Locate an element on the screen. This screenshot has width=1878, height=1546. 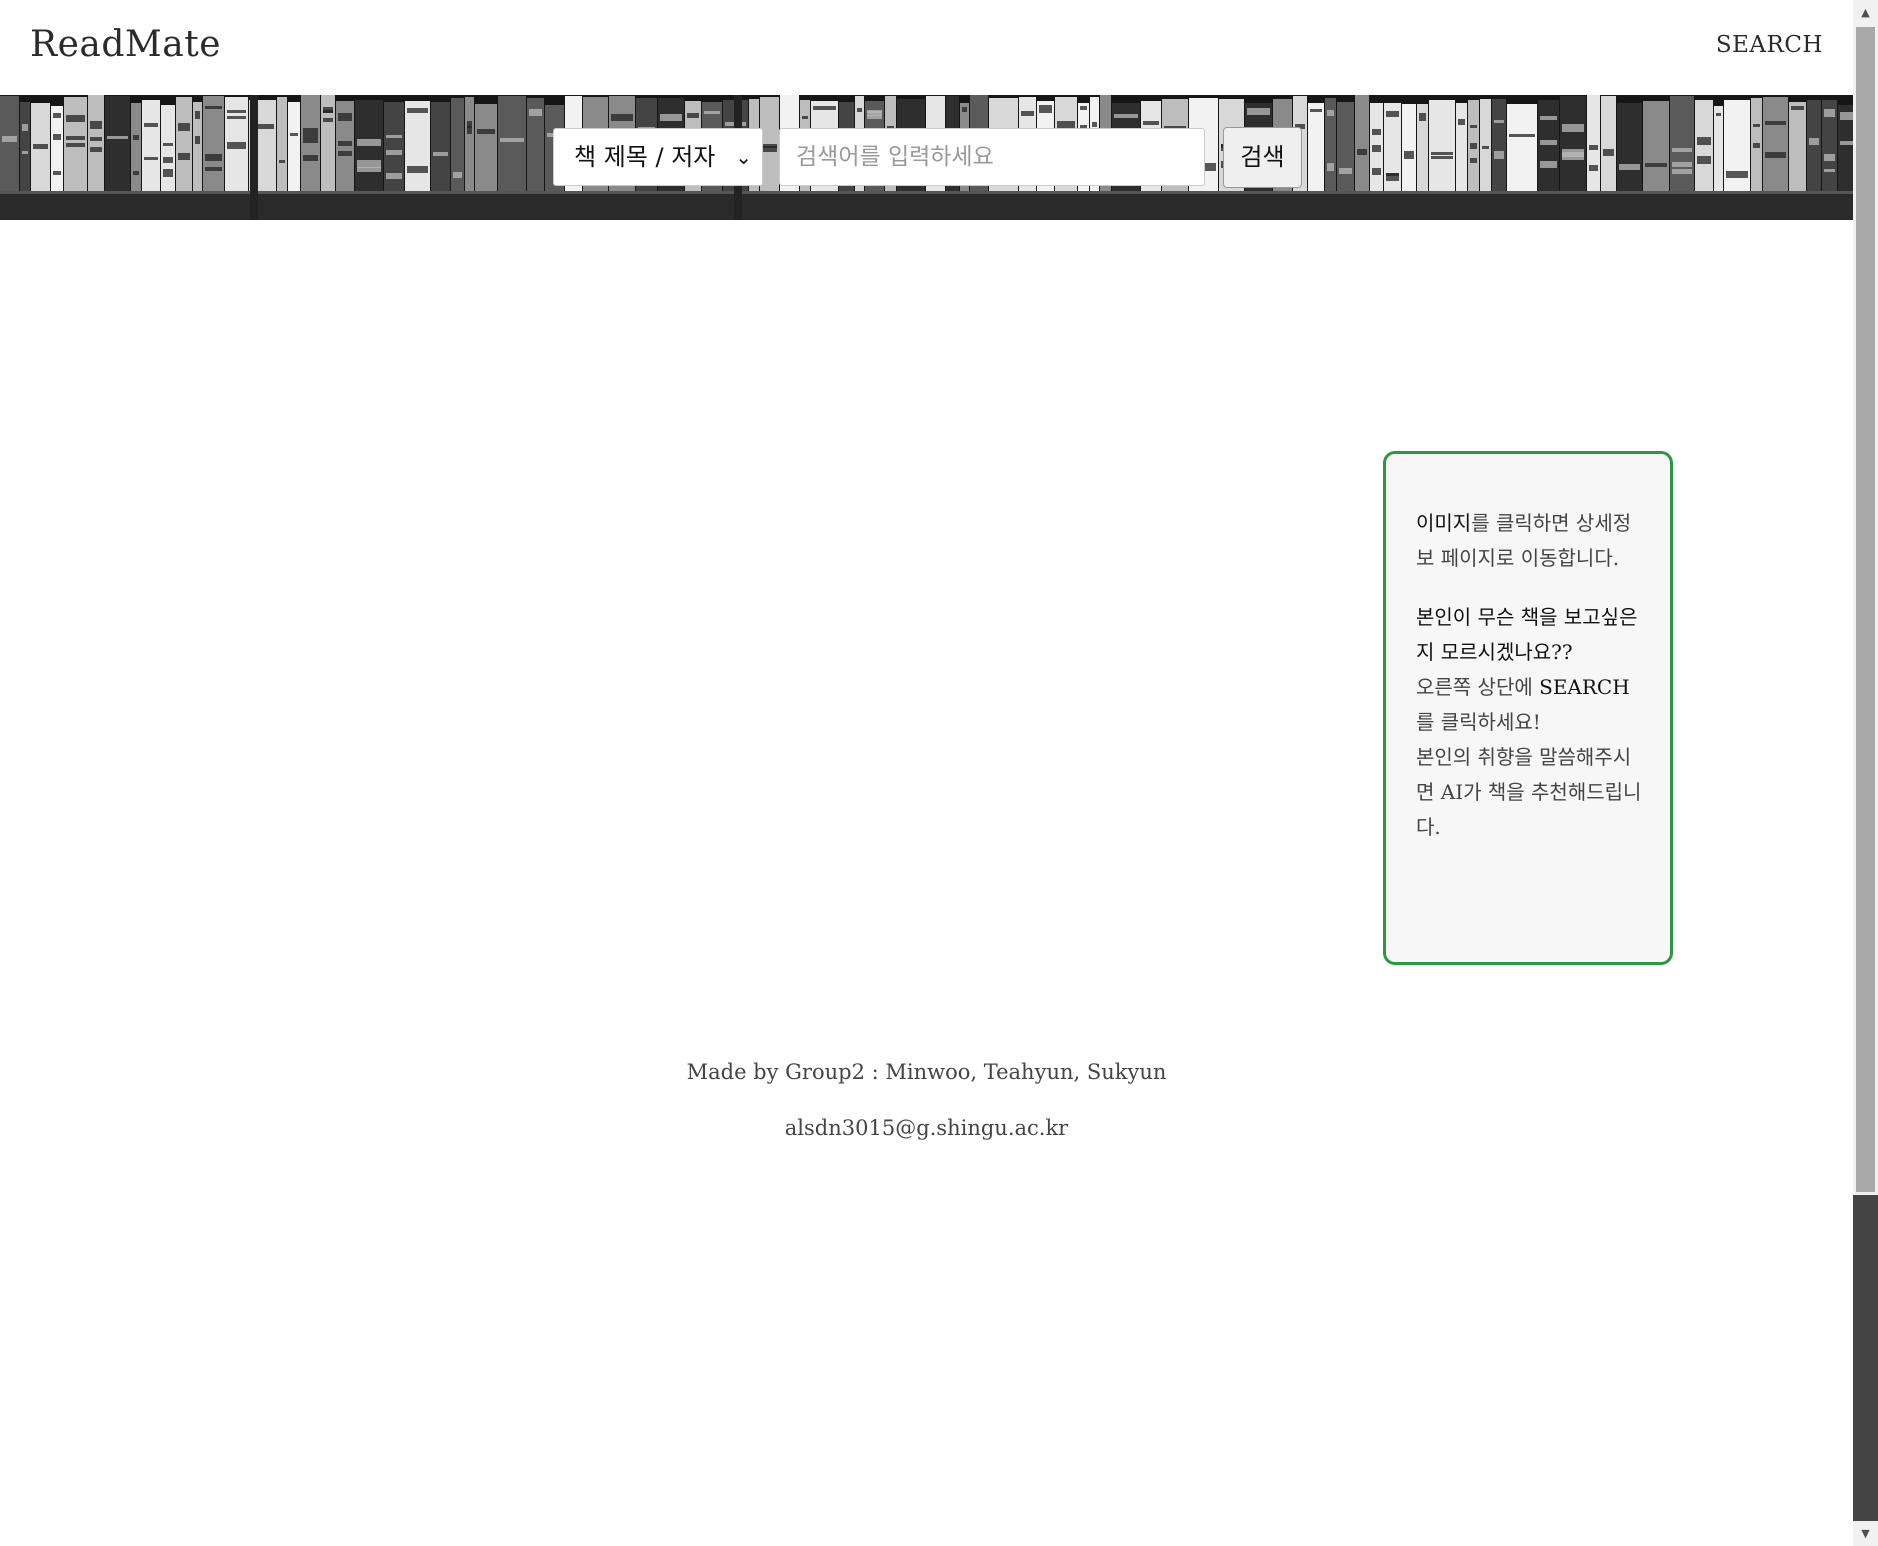
search-type-select: 책 제목 / 저자 ⌄ is located at coordinates (658, 157).